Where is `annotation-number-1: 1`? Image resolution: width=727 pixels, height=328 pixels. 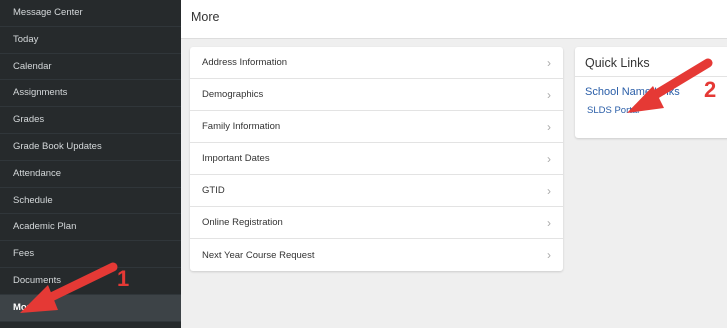
annotation-number-1: 1 is located at coordinates (123, 278).